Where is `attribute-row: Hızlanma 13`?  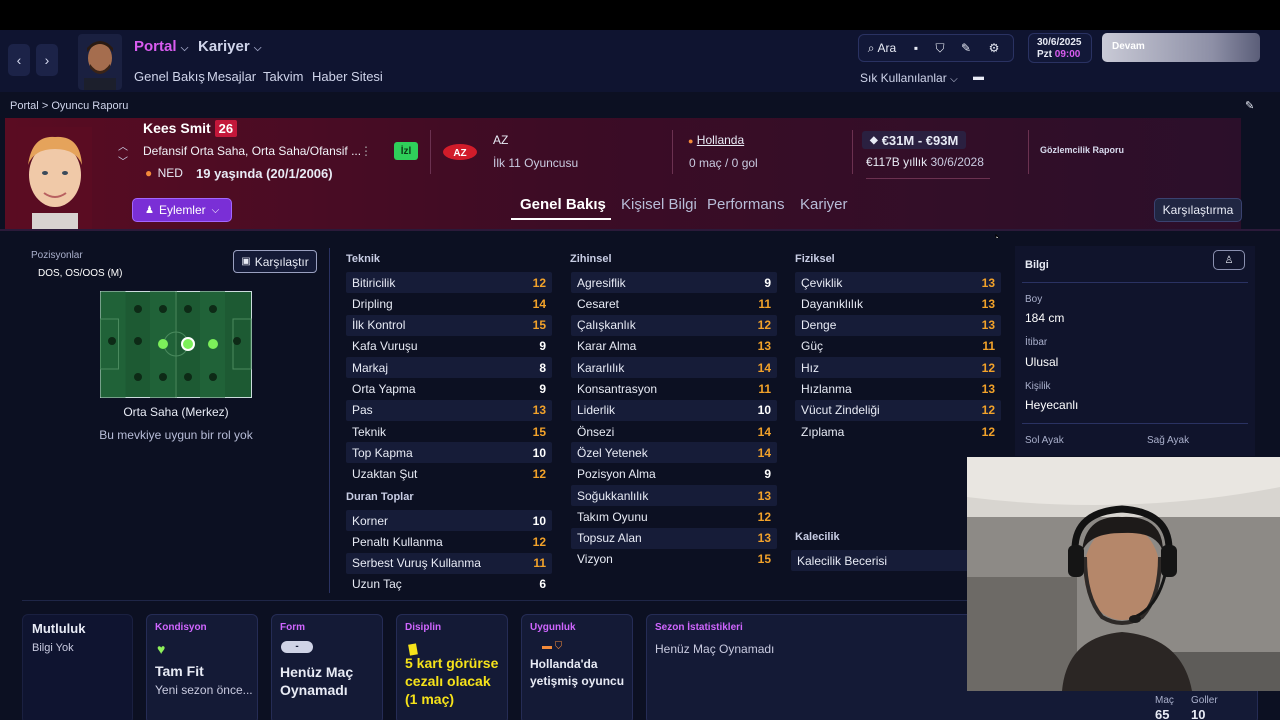
attribute-row: Hızlanma 13 is located at coordinates (898, 389).